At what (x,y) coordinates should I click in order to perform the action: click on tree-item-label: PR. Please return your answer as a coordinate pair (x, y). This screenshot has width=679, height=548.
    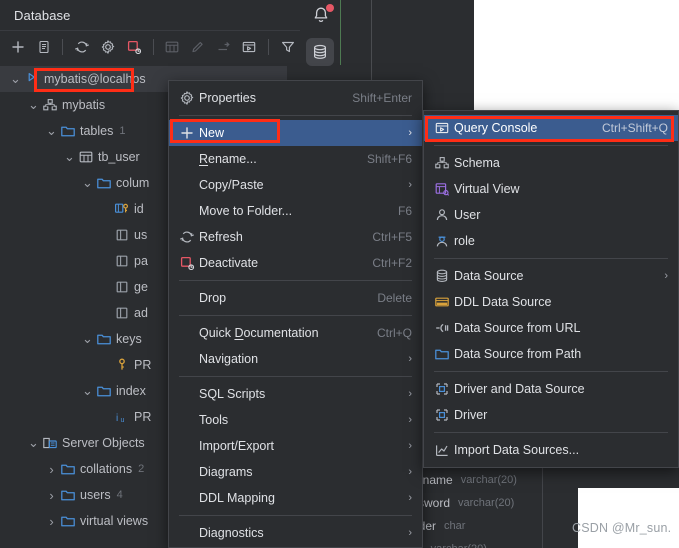
    Looking at the image, I should click on (143, 417).